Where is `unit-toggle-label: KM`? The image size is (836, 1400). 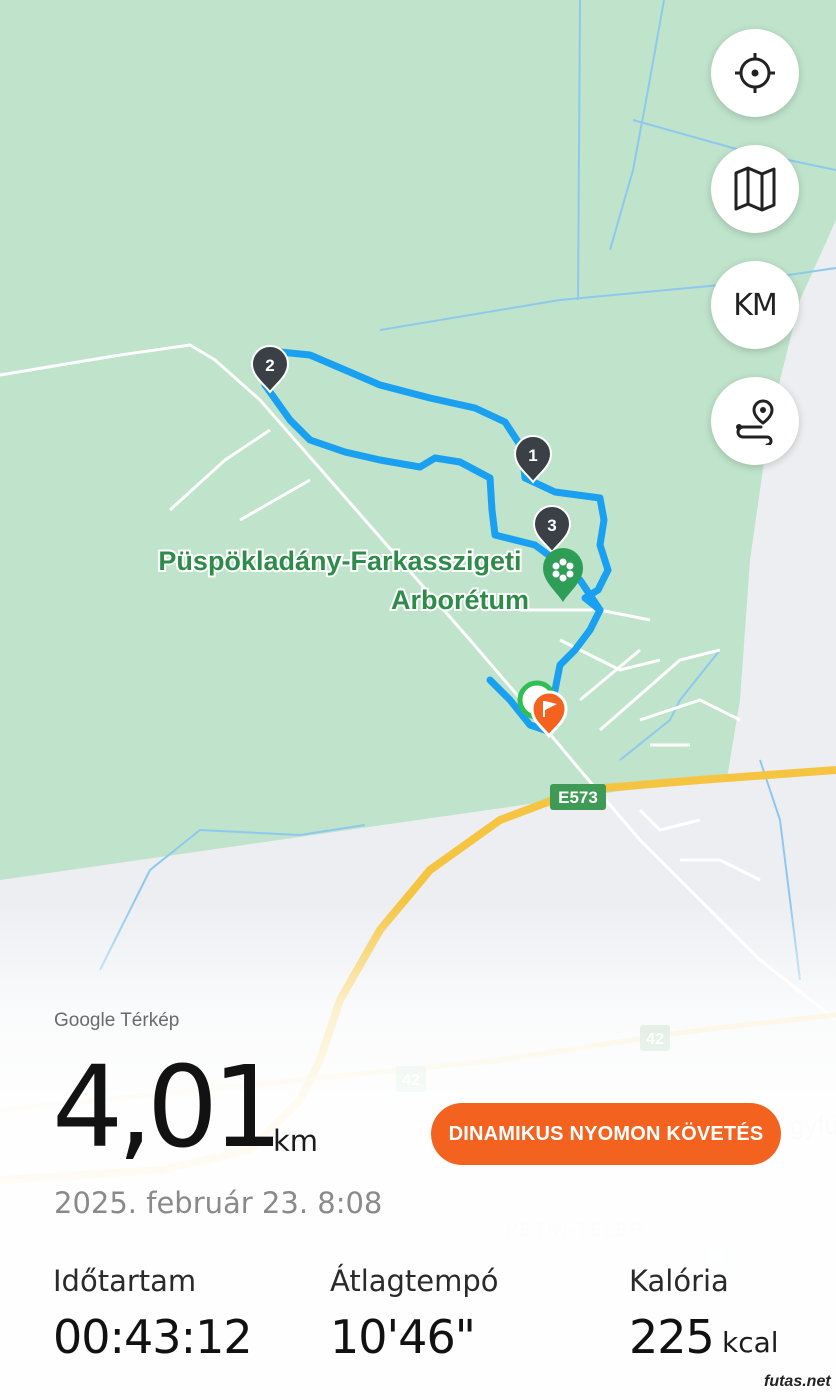 unit-toggle-label: KM is located at coordinates (755, 305).